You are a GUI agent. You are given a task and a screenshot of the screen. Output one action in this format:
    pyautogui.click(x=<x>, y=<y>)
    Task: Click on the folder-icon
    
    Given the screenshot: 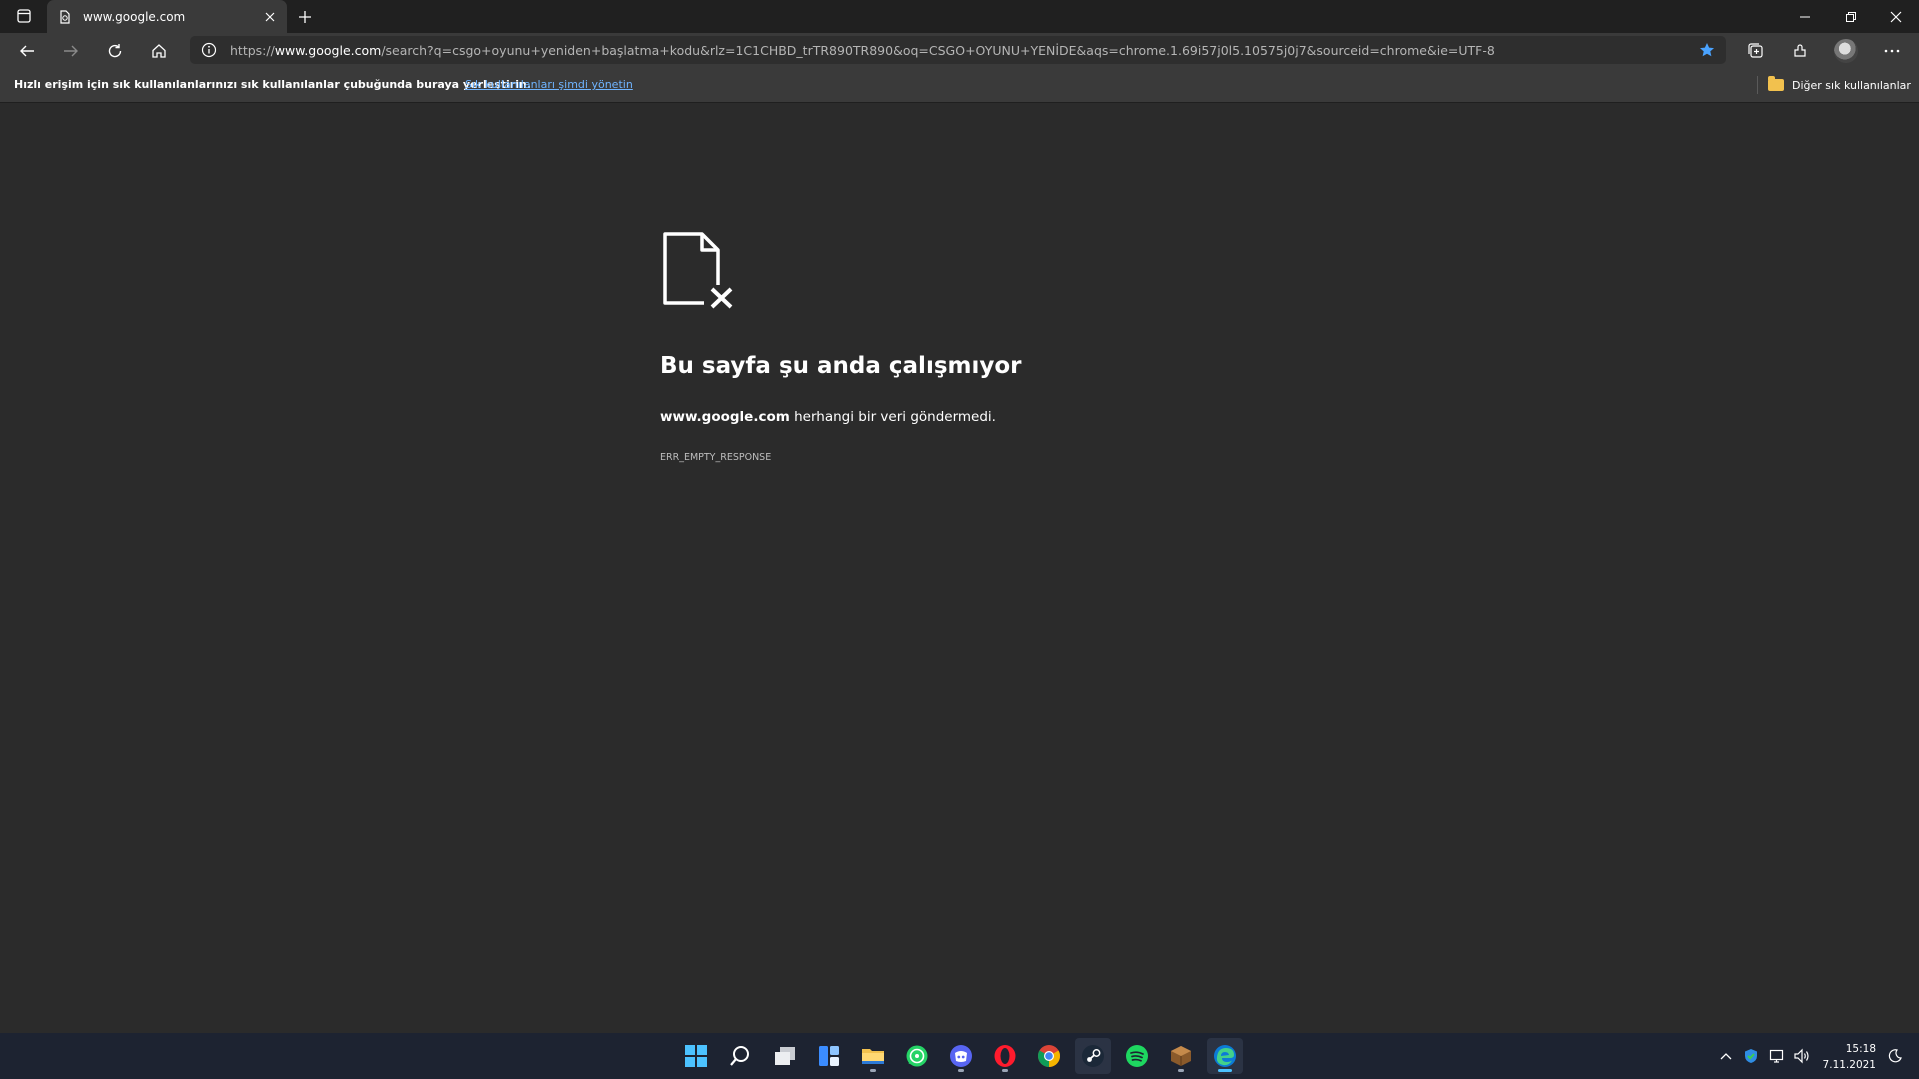 What is the action you would take?
    pyautogui.click(x=1776, y=83)
    